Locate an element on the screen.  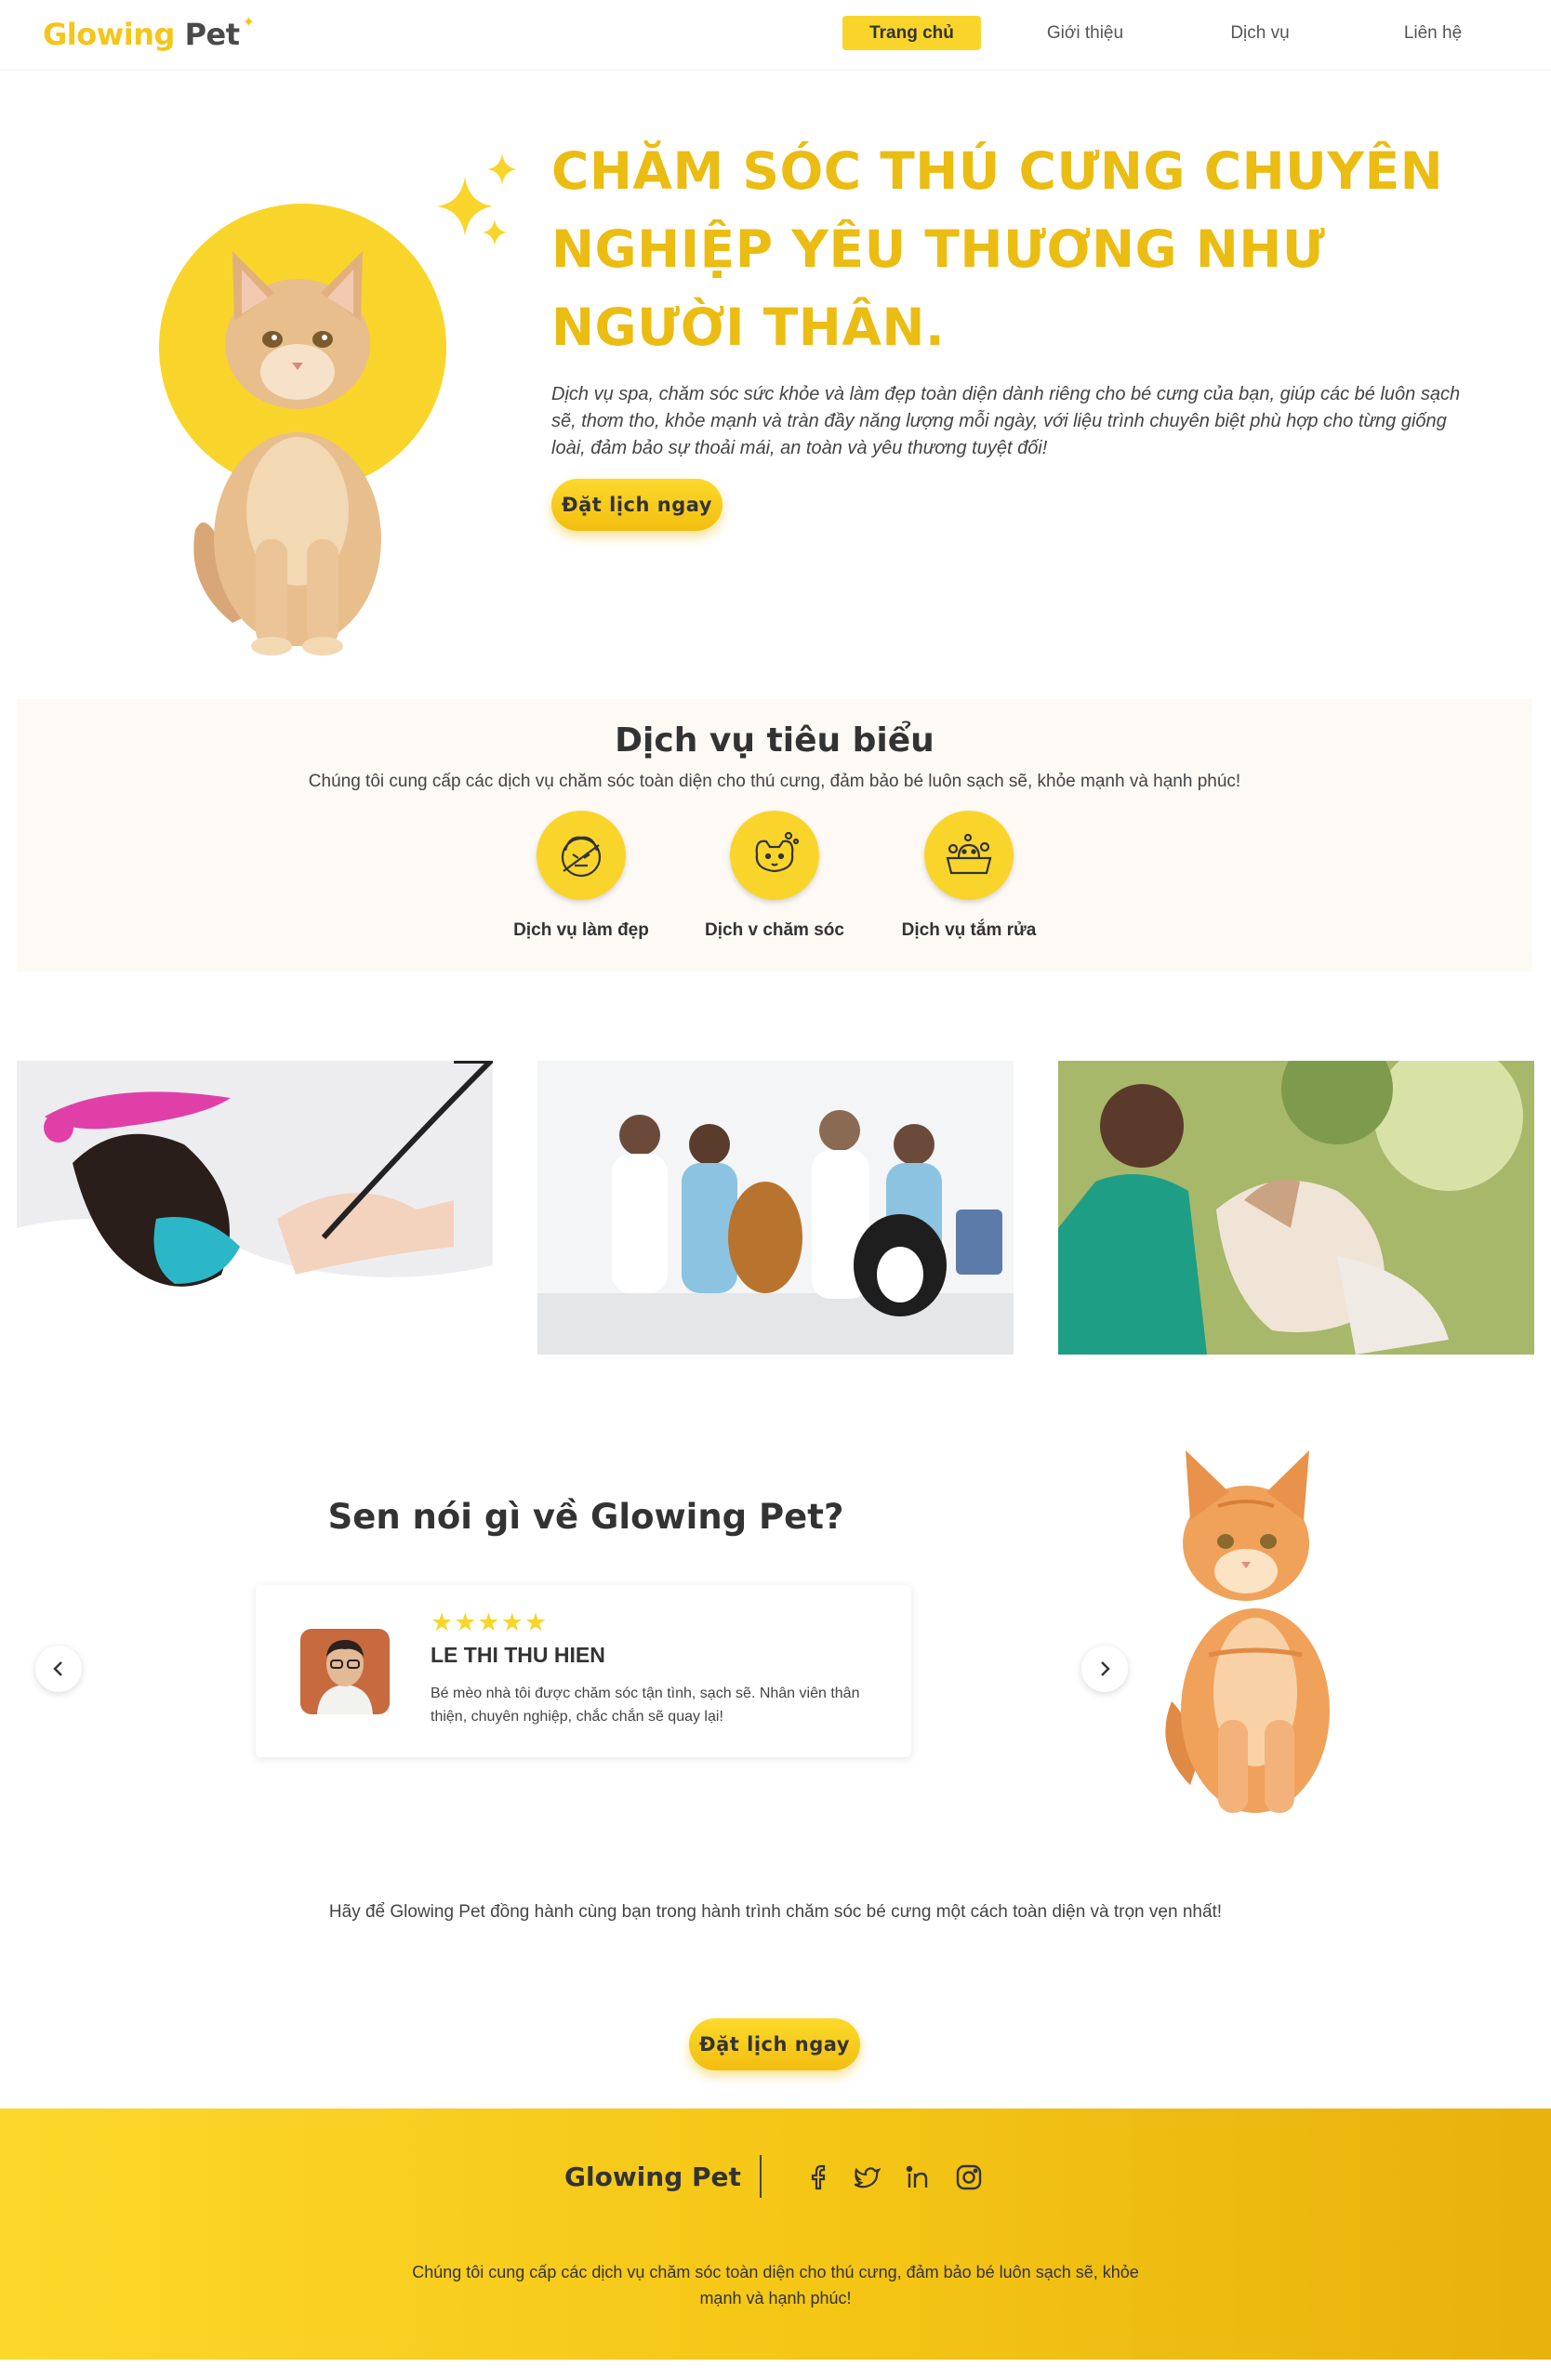
footer-brand: Glowing Pet is located at coordinates (652, 2177).